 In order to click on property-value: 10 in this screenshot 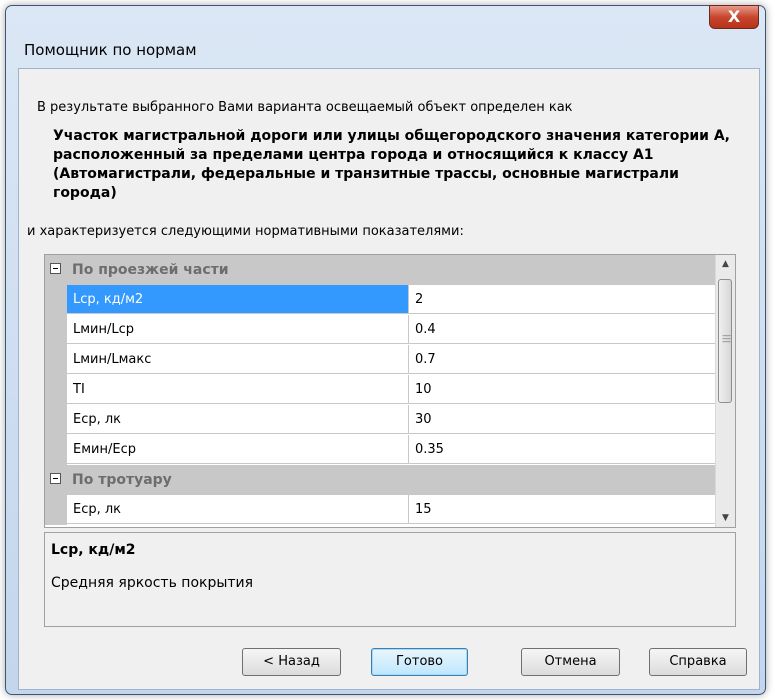, I will do `click(562, 389)`.